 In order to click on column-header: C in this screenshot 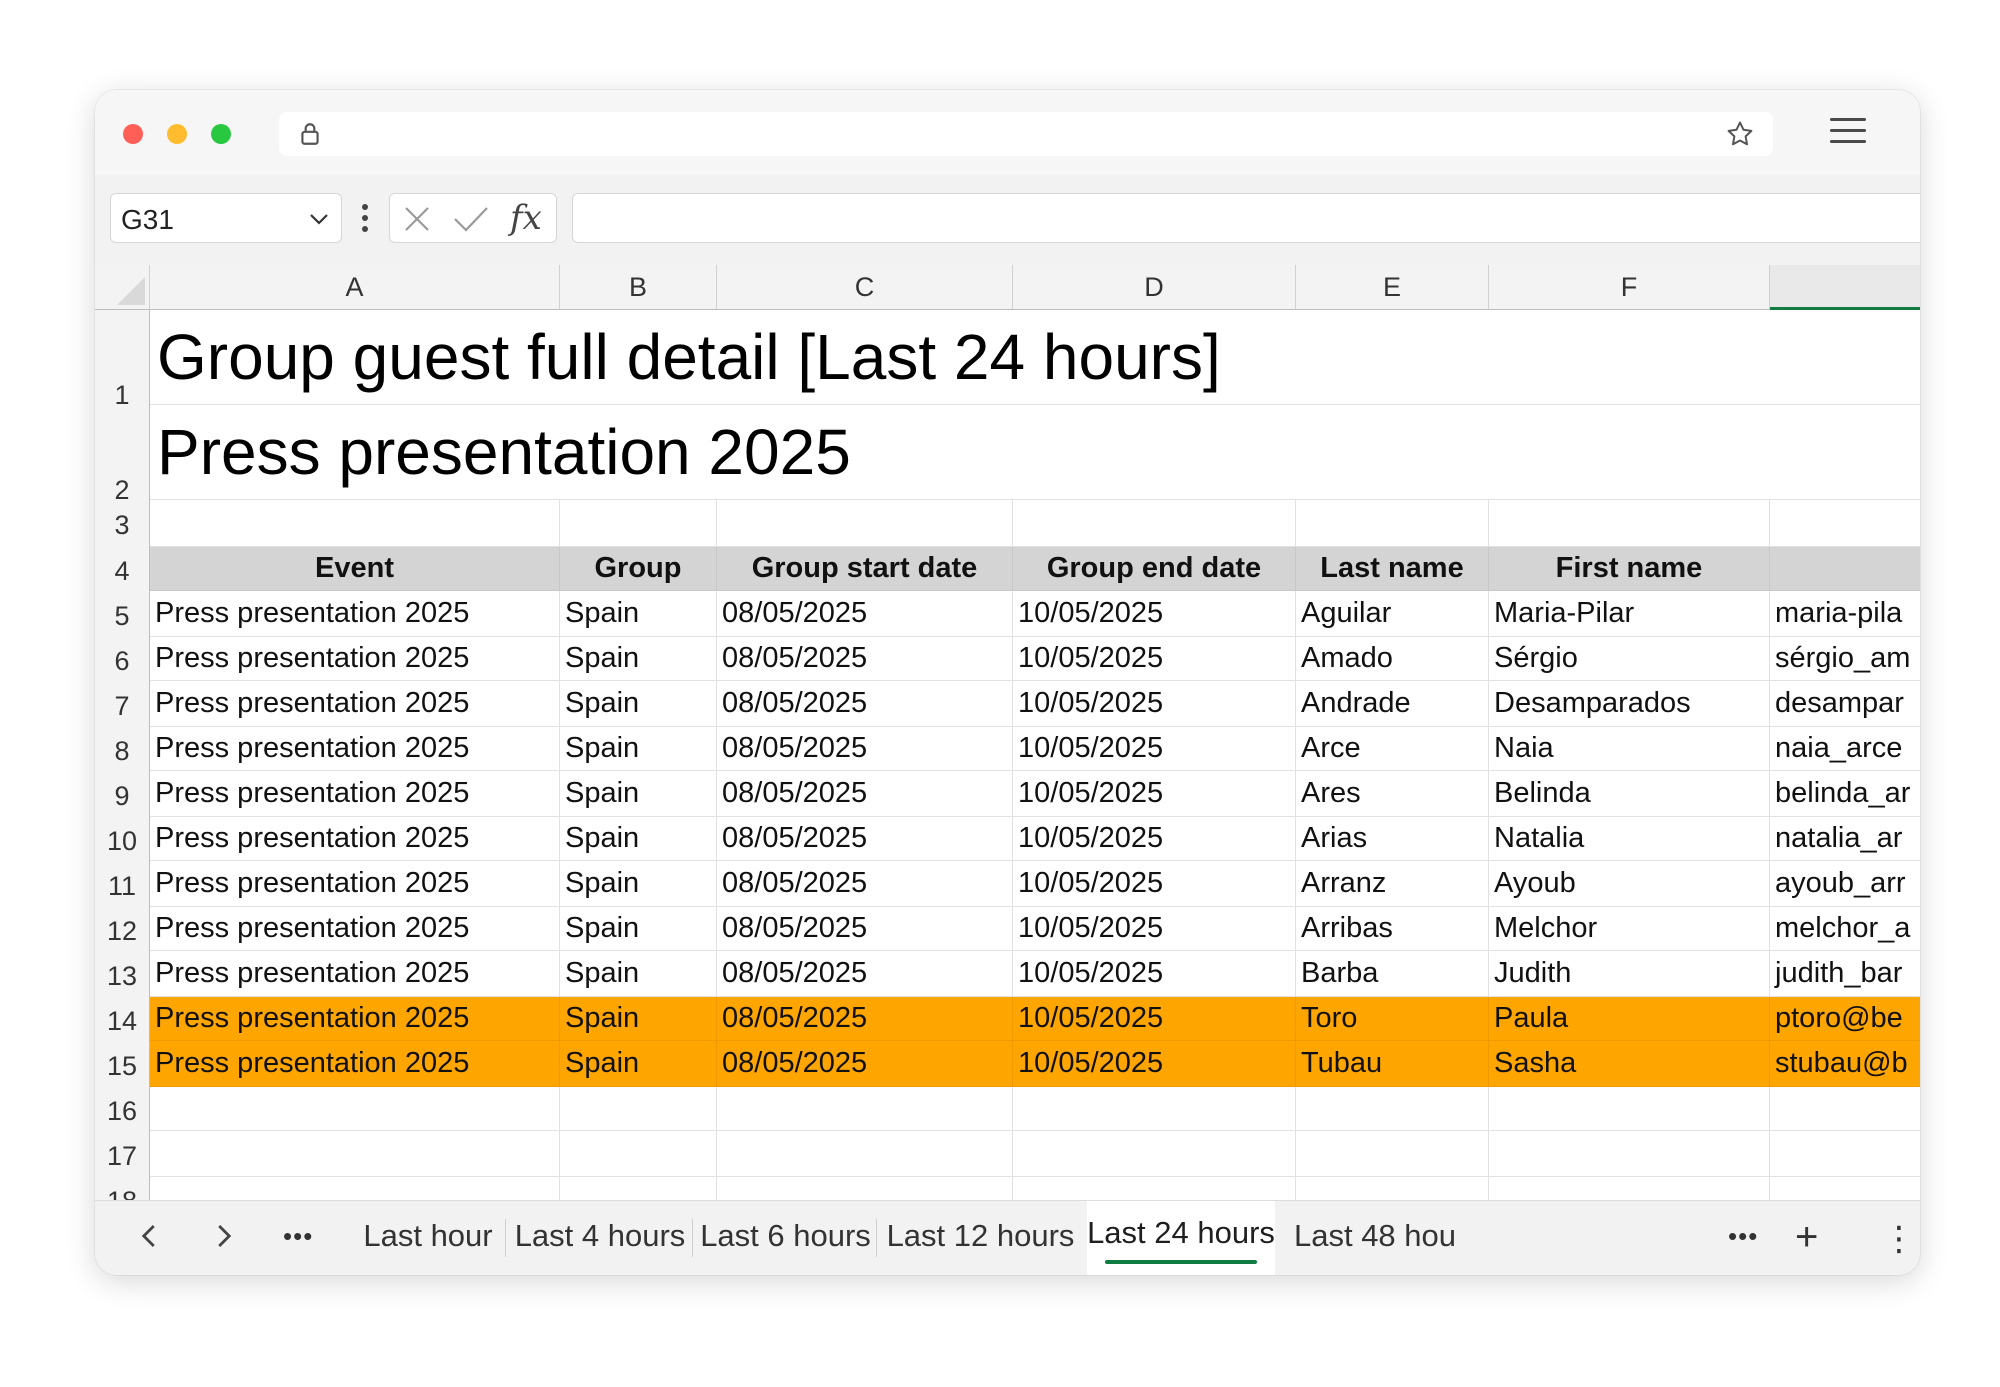, I will do `click(865, 287)`.